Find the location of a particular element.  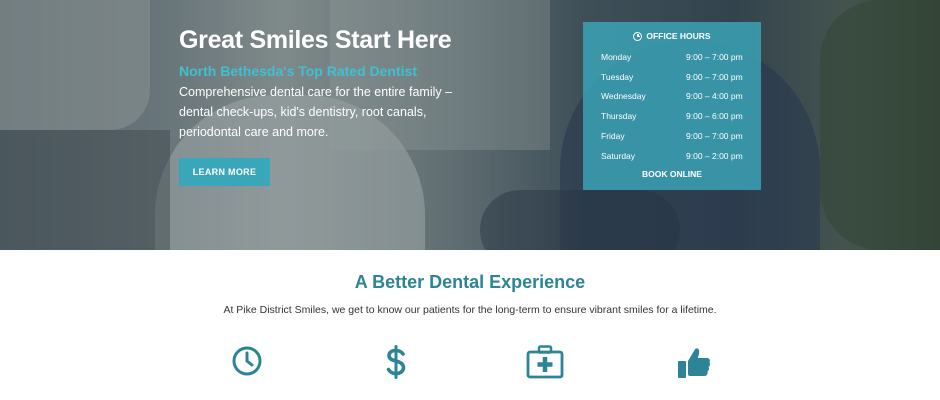

feature-no-insurance is located at coordinates (694, 372).